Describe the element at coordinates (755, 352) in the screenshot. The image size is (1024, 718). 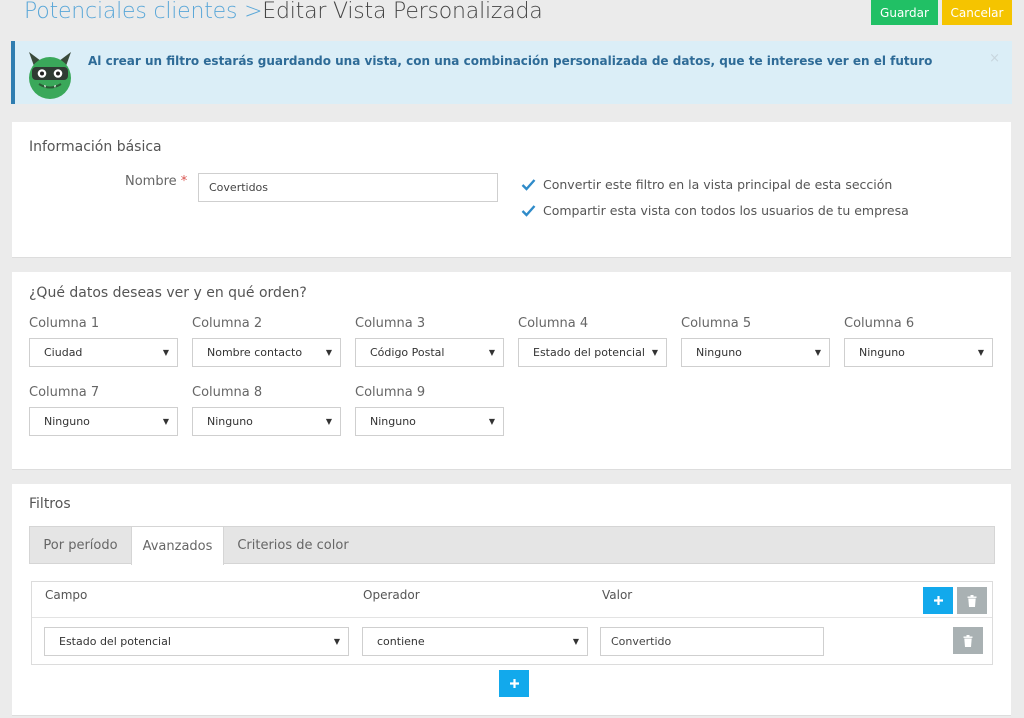
I see `column-select-5: Ninguno ▼` at that location.